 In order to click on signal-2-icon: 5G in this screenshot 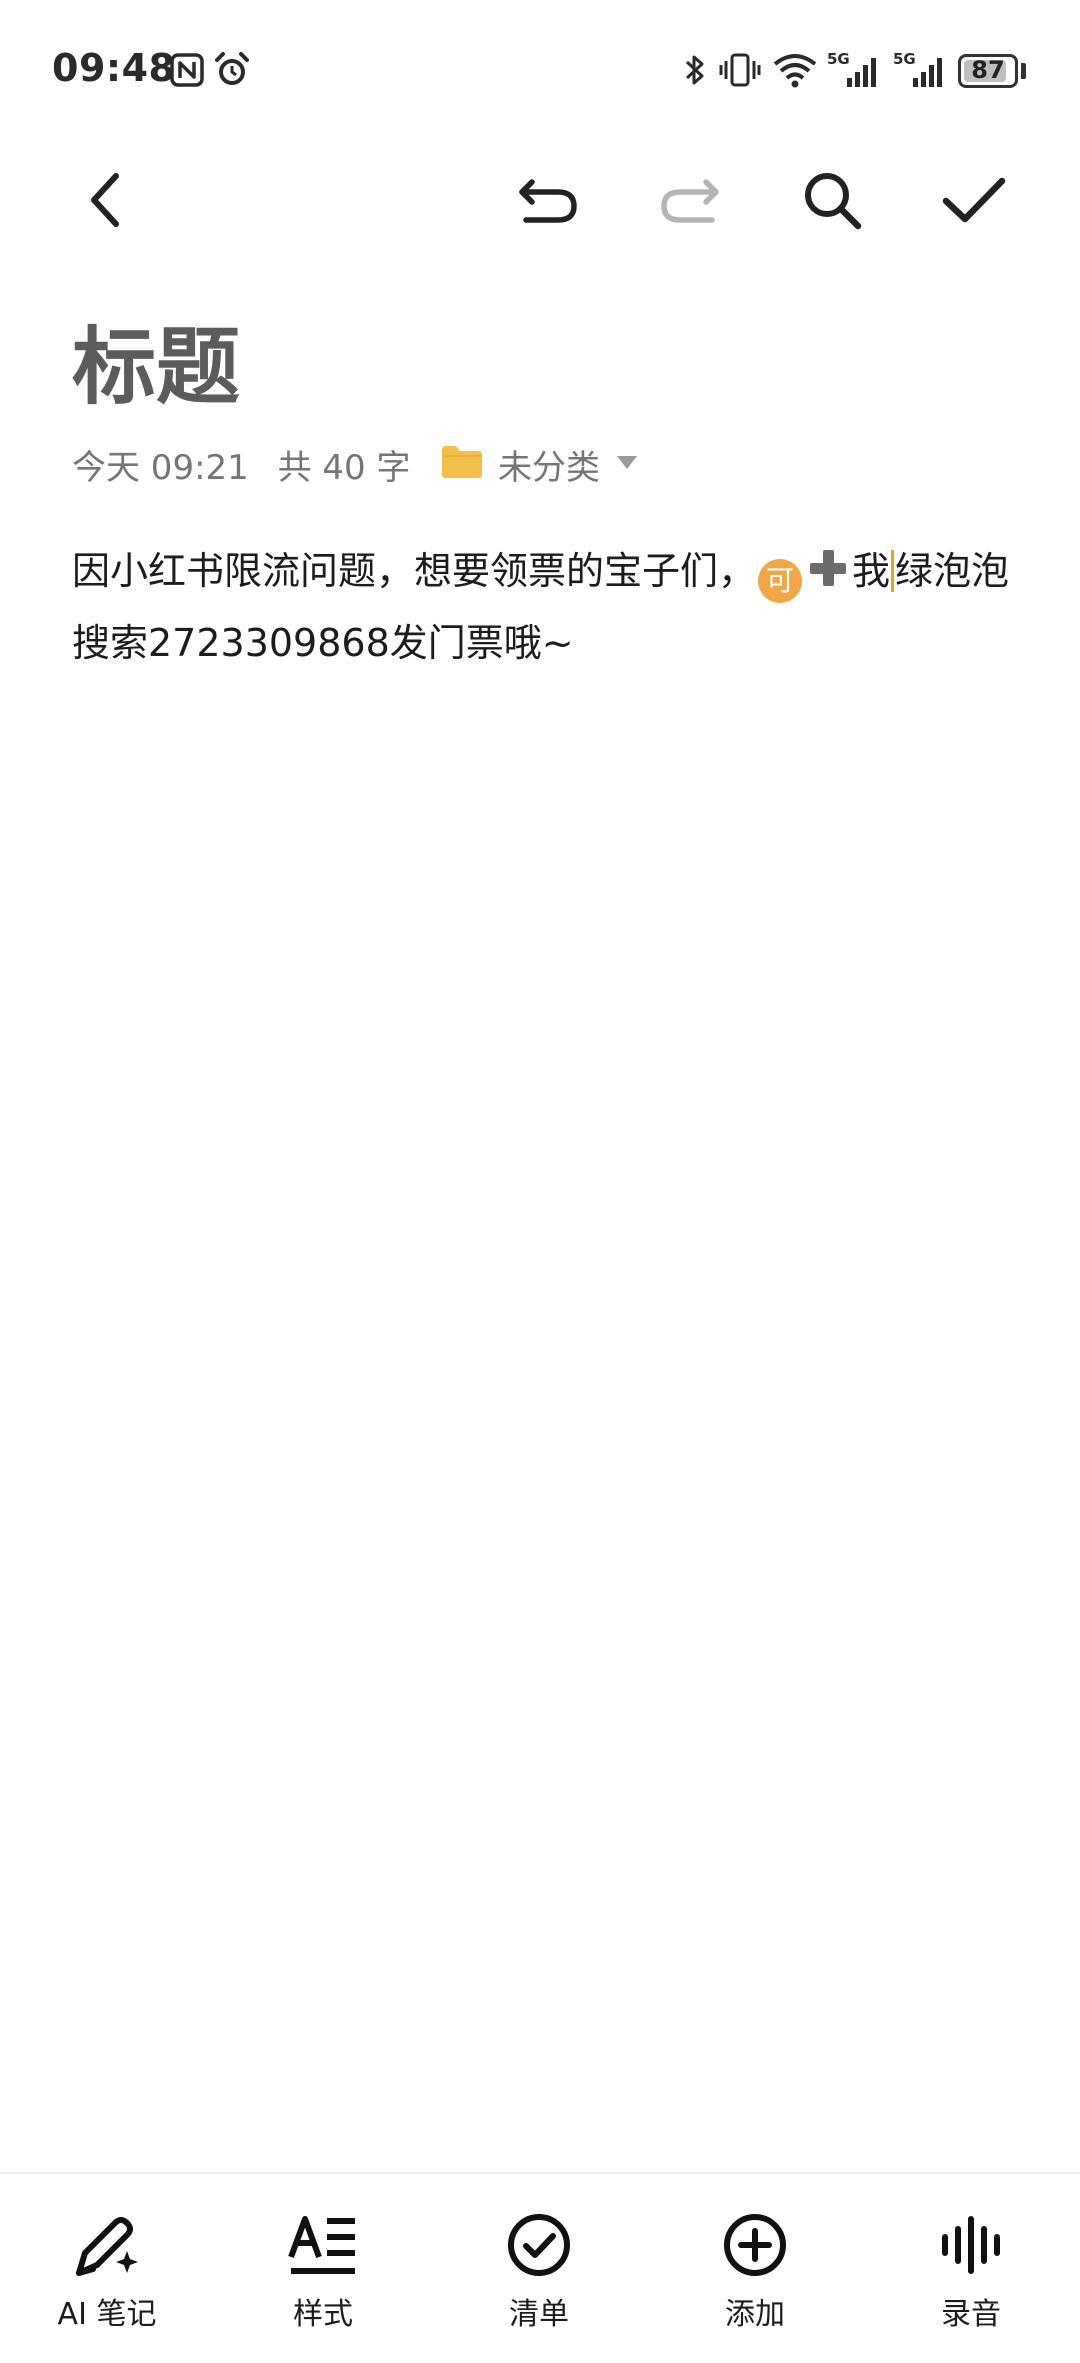, I will do `click(922, 70)`.